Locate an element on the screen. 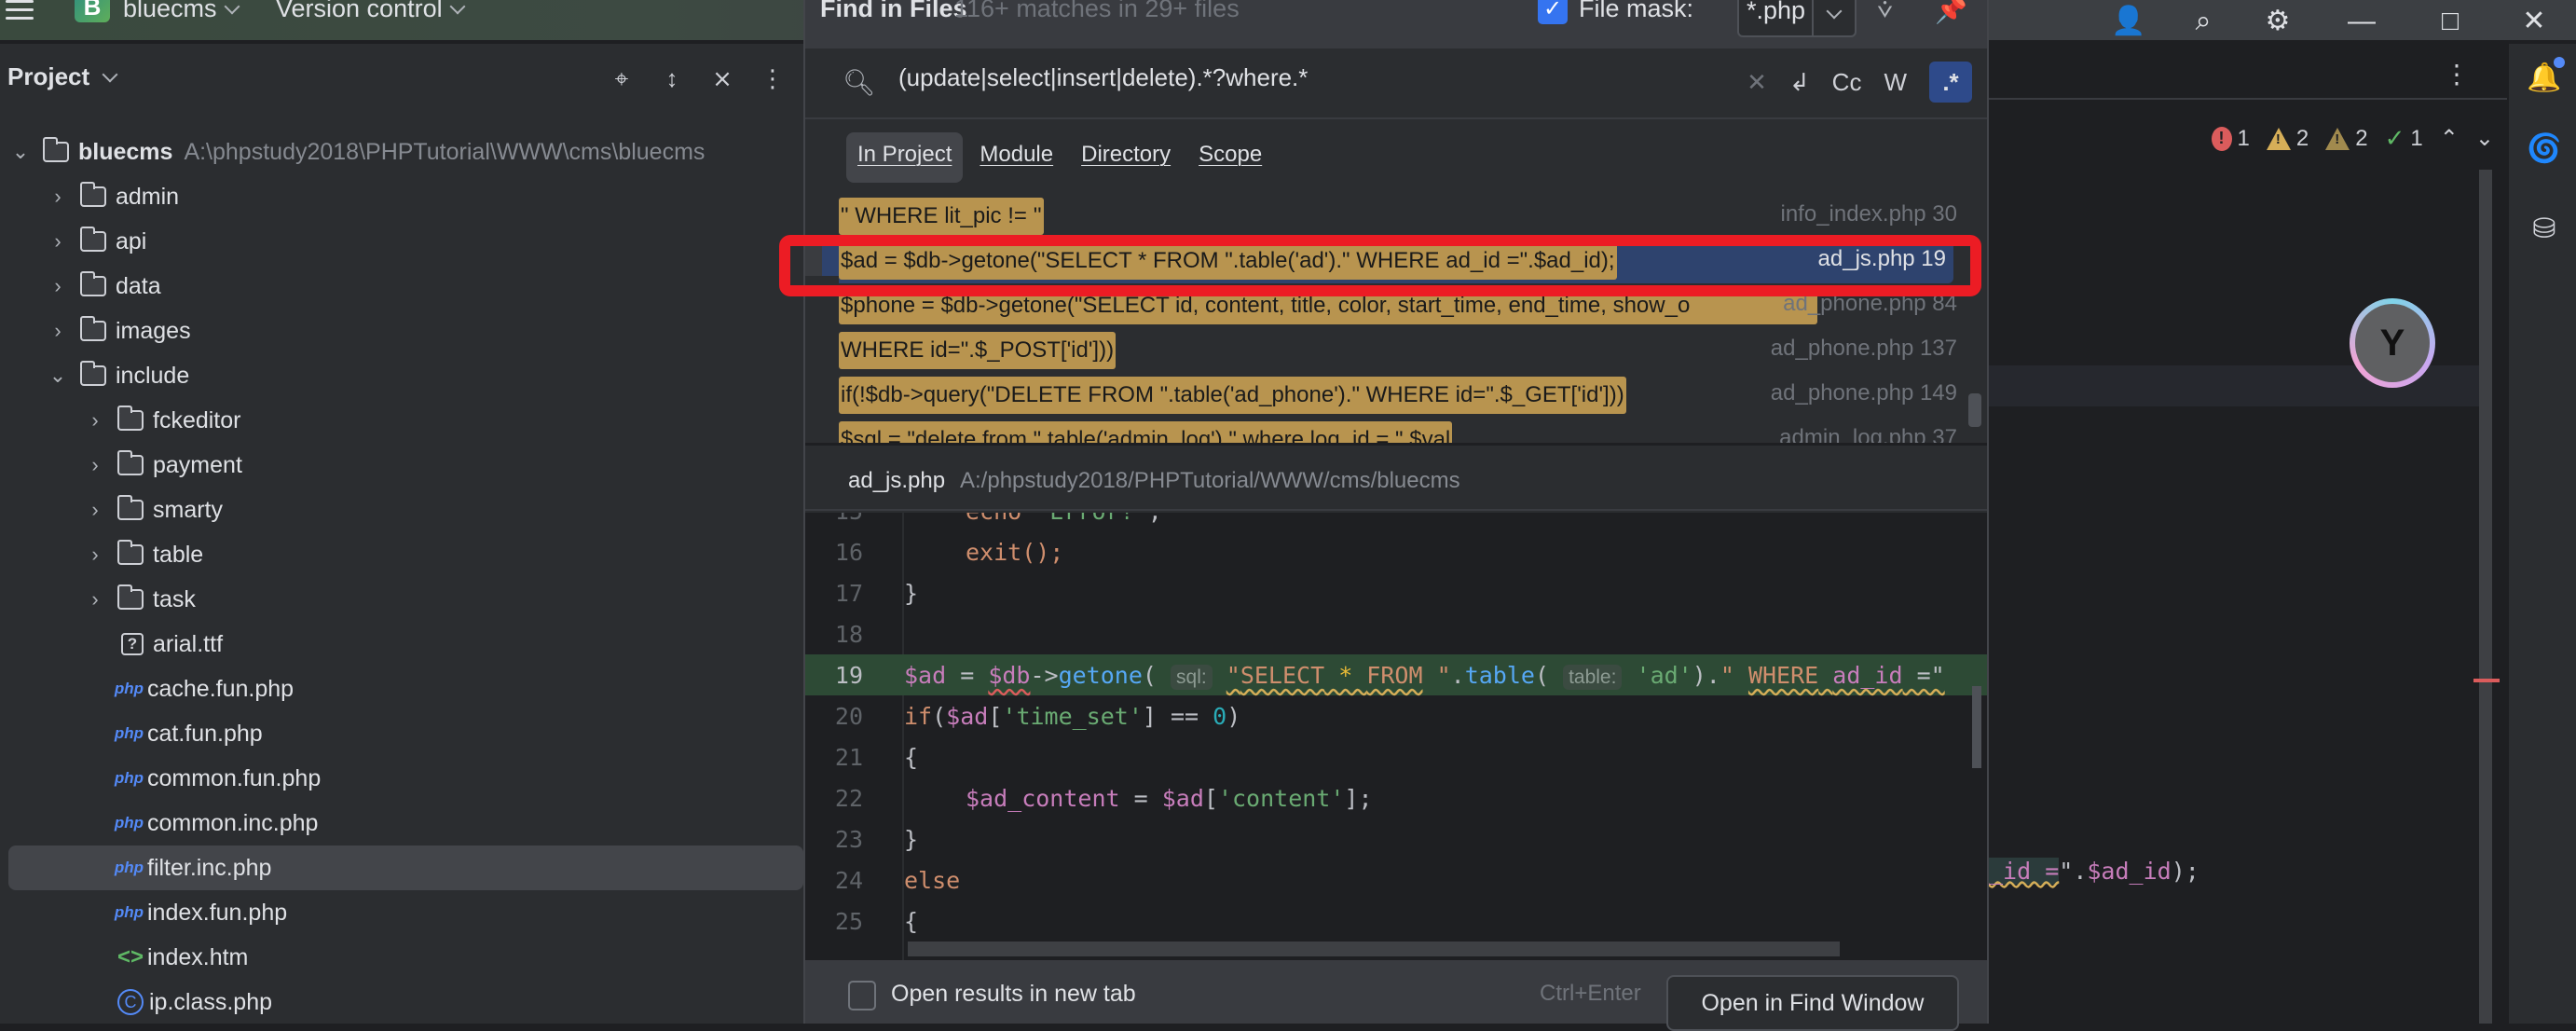  whole-words-toggle: W is located at coordinates (1895, 82).